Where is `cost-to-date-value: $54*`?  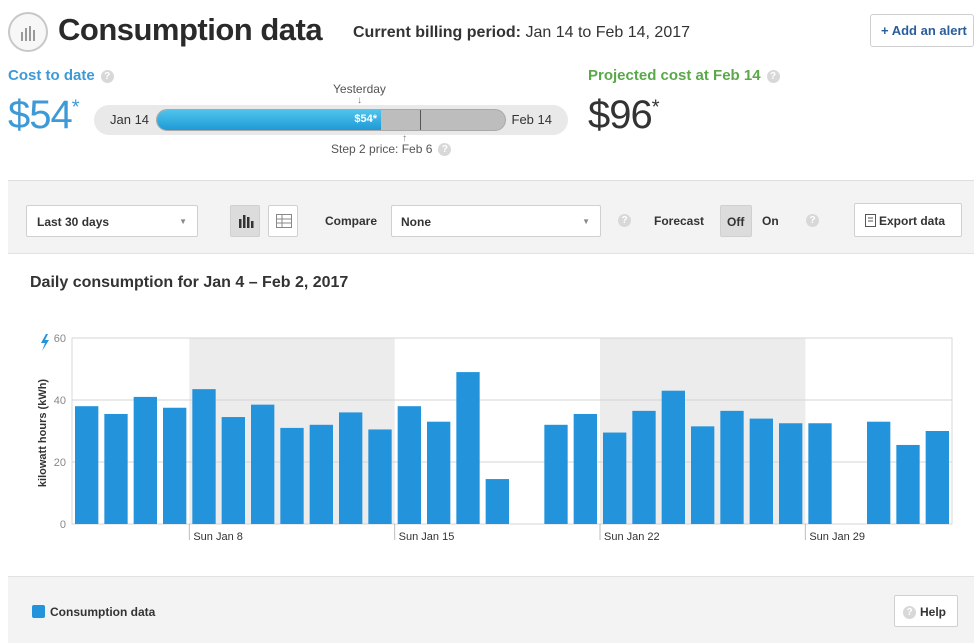 cost-to-date-value: $54* is located at coordinates (44, 115).